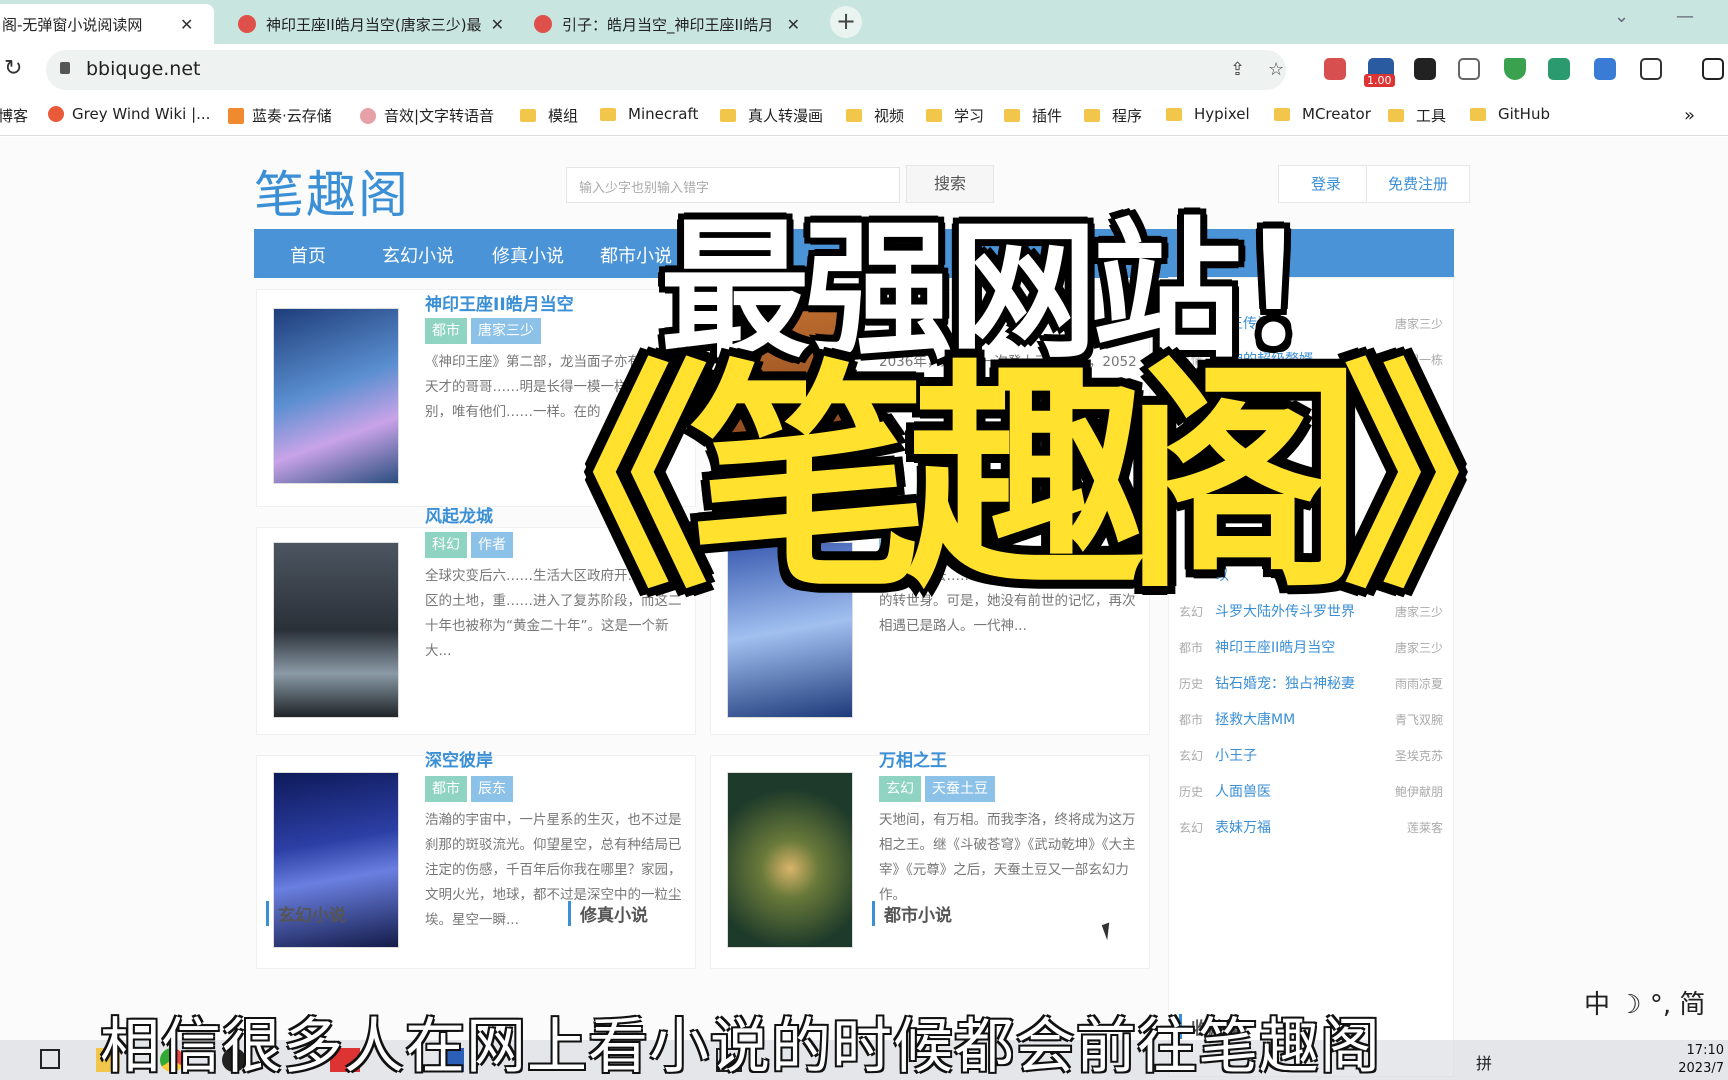 This screenshot has width=1728, height=1080. I want to click on rank-title: 拯救大唐MM, so click(1295, 720).